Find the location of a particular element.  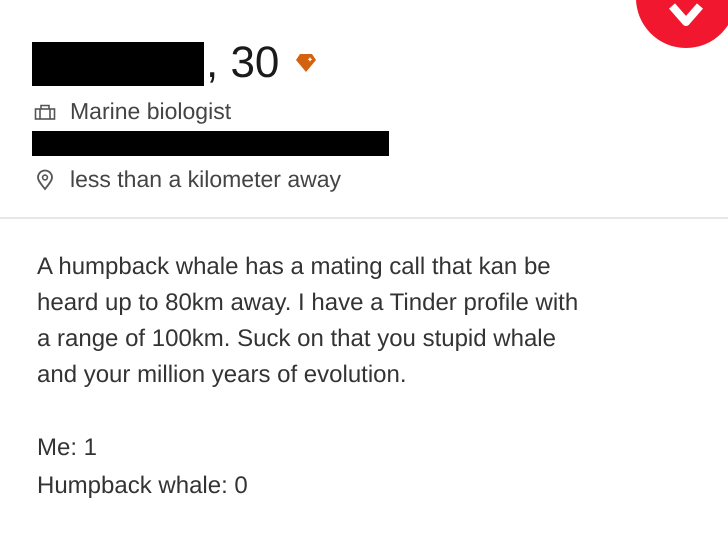

profile-age: , 30 is located at coordinates (243, 63).